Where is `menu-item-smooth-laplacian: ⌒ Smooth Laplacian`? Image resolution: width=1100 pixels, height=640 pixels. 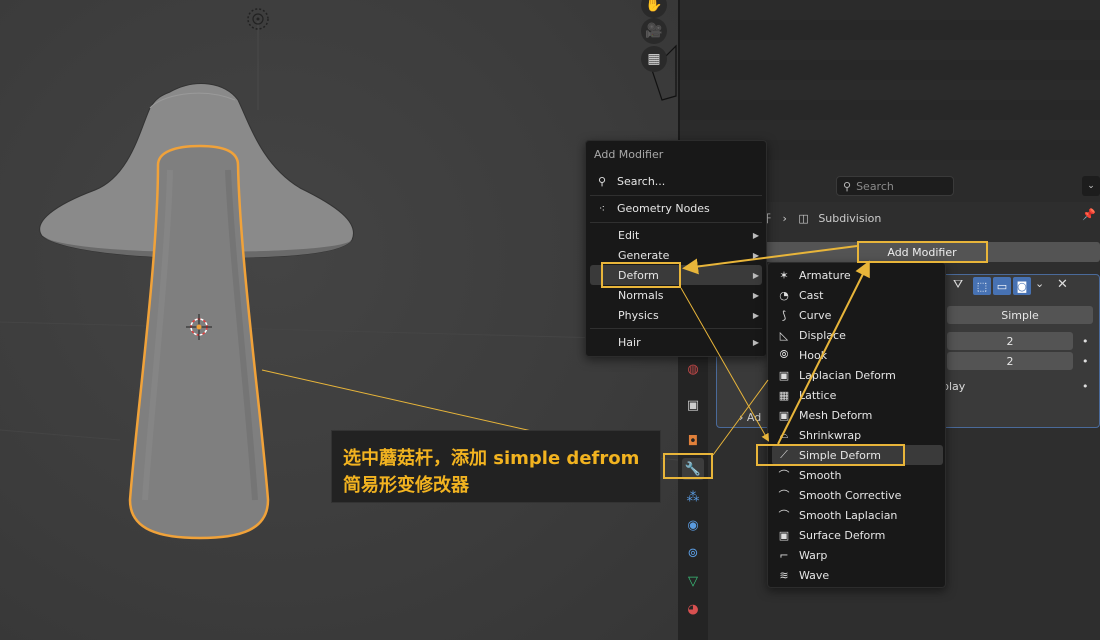
menu-item-smooth-laplacian: ⌒ Smooth Laplacian is located at coordinates (856, 515).